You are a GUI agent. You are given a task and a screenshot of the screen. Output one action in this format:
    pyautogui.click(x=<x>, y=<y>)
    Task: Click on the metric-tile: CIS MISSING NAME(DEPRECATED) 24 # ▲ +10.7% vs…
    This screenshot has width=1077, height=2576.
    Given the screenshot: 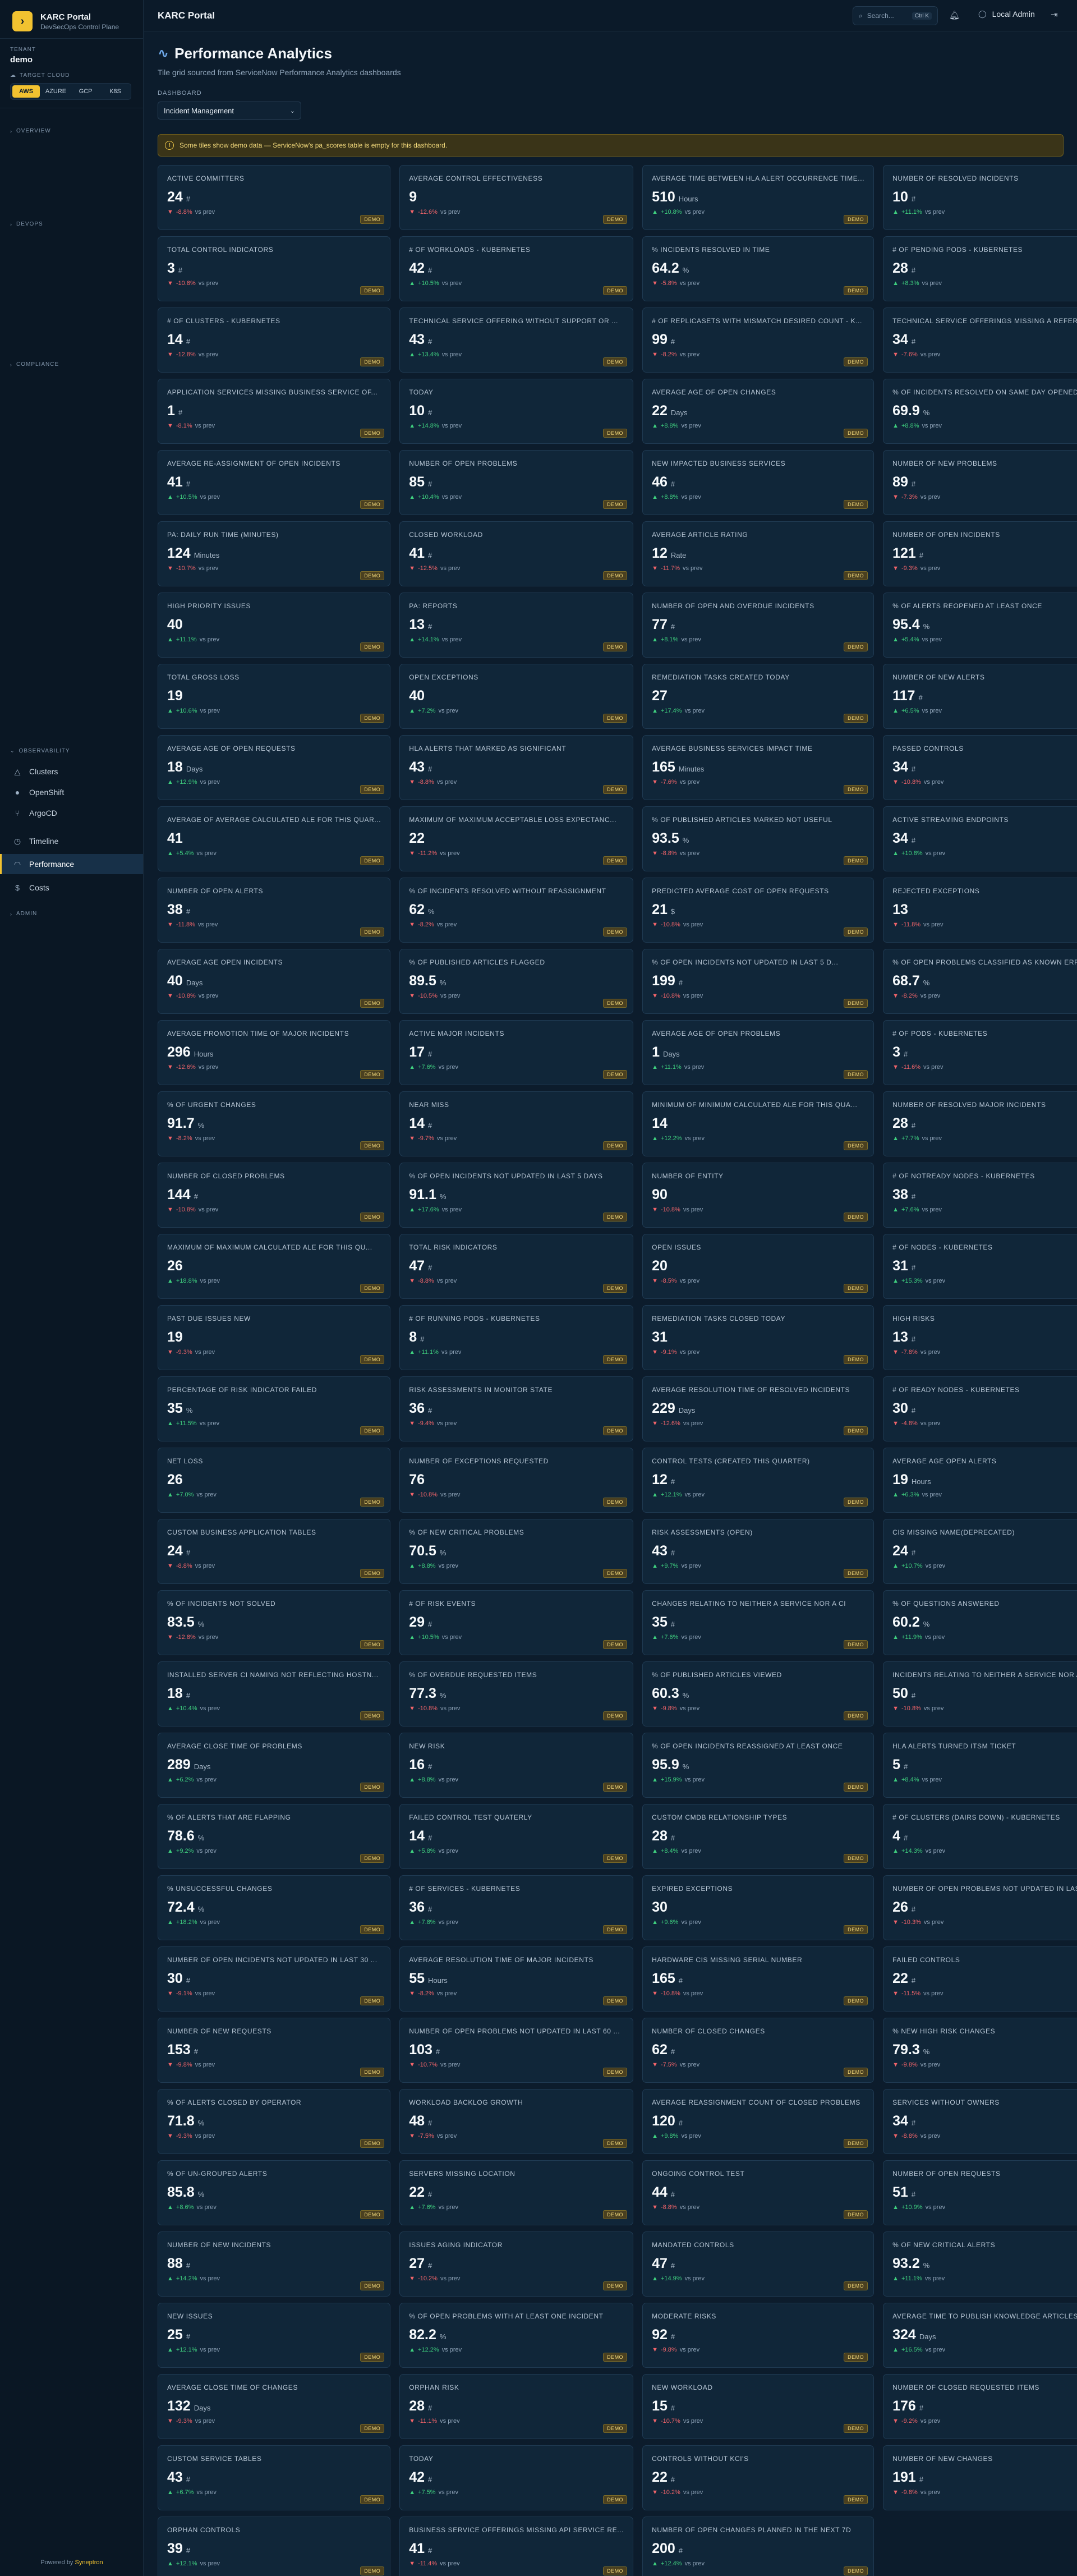 What is the action you would take?
    pyautogui.click(x=980, y=1551)
    